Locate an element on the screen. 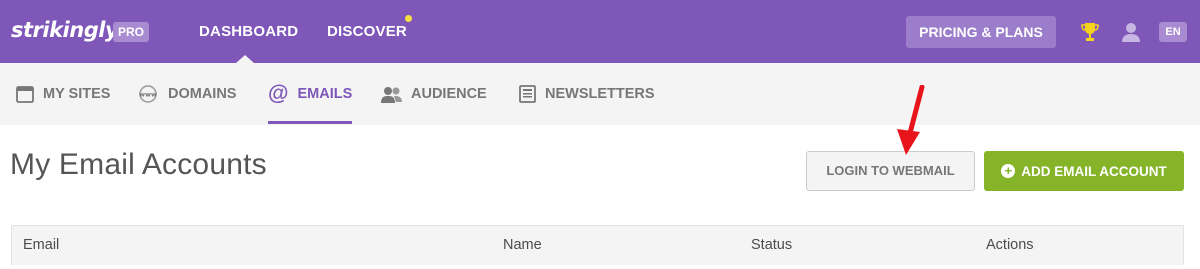  user-account-icon is located at coordinates (1131, 32).